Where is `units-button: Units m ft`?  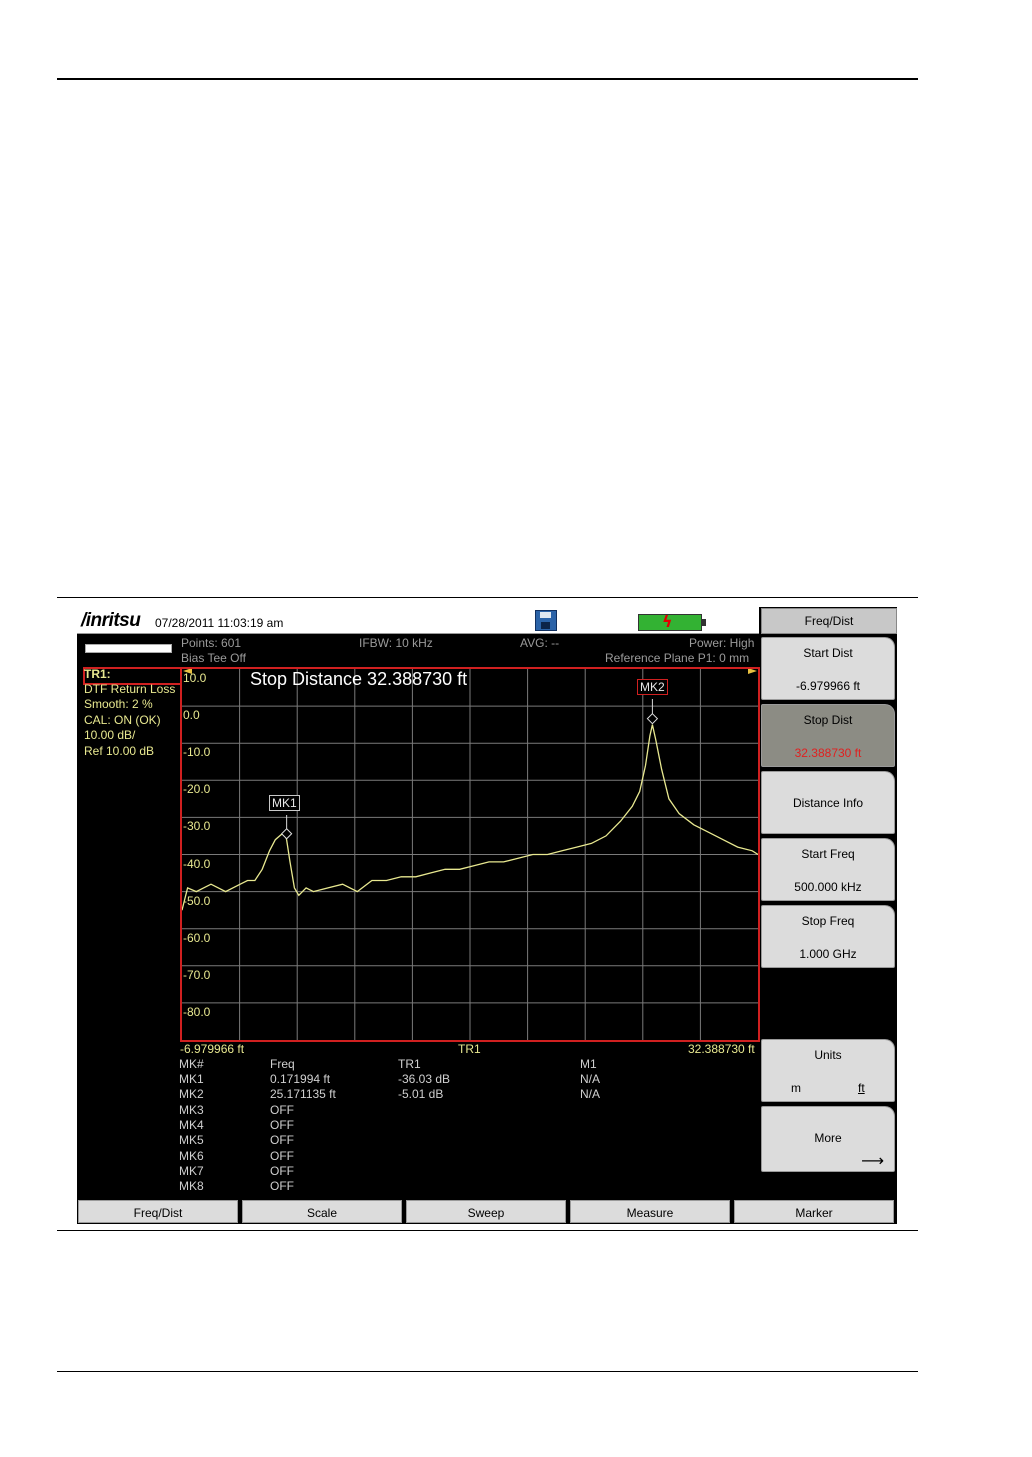 units-button: Units m ft is located at coordinates (828, 1070).